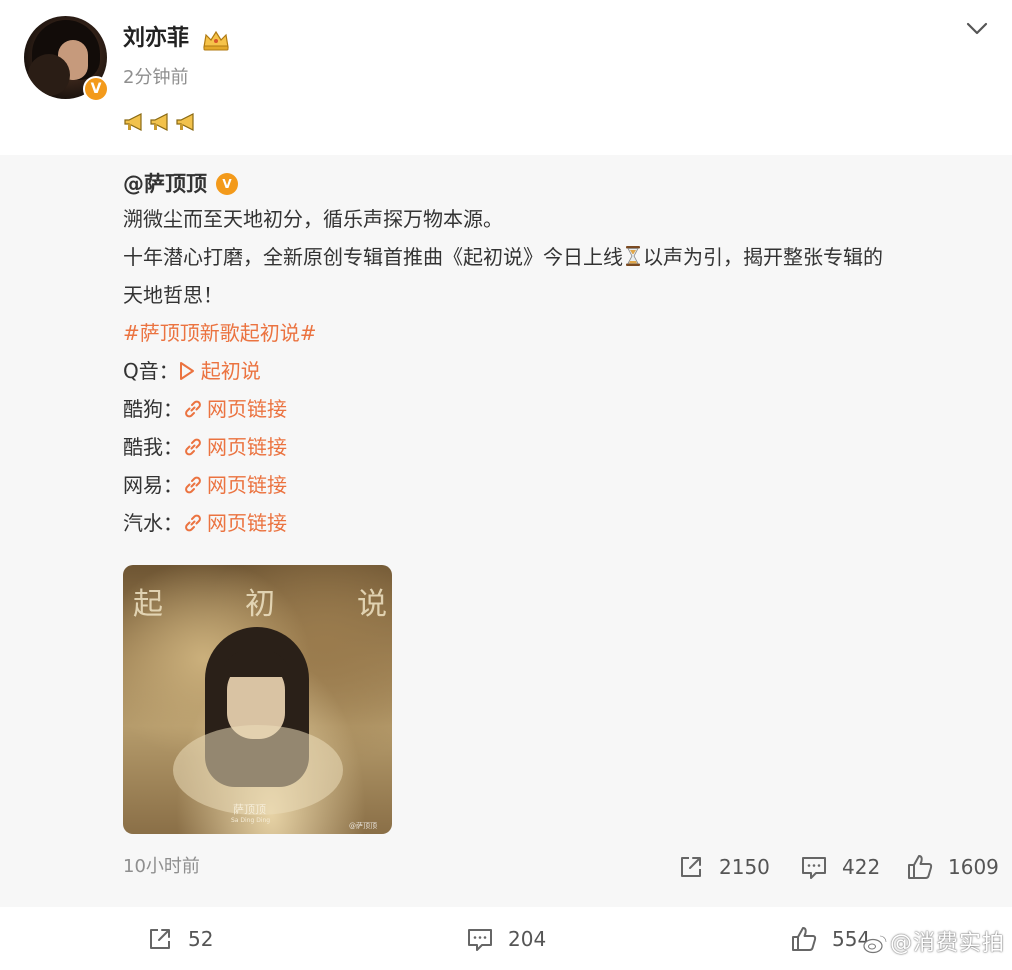 This screenshot has height=970, width=1012. I want to click on content-text: 以声为引，揭开整张专辑的, so click(763, 257).